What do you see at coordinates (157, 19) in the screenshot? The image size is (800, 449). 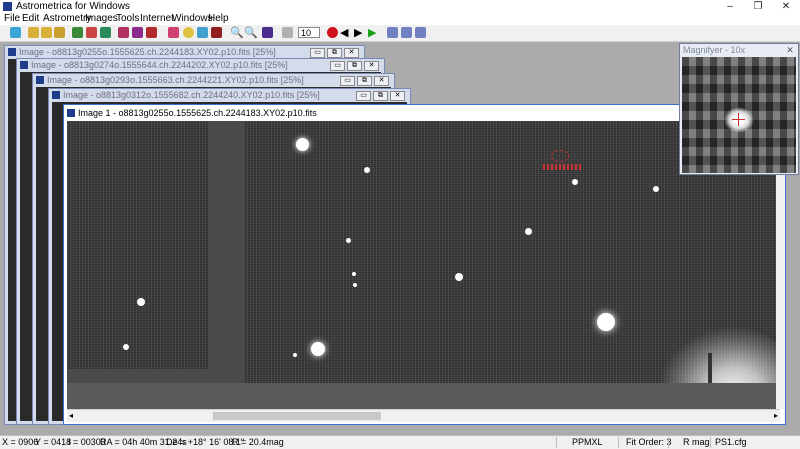 I see `menu-internet: Internet` at bounding box center [157, 19].